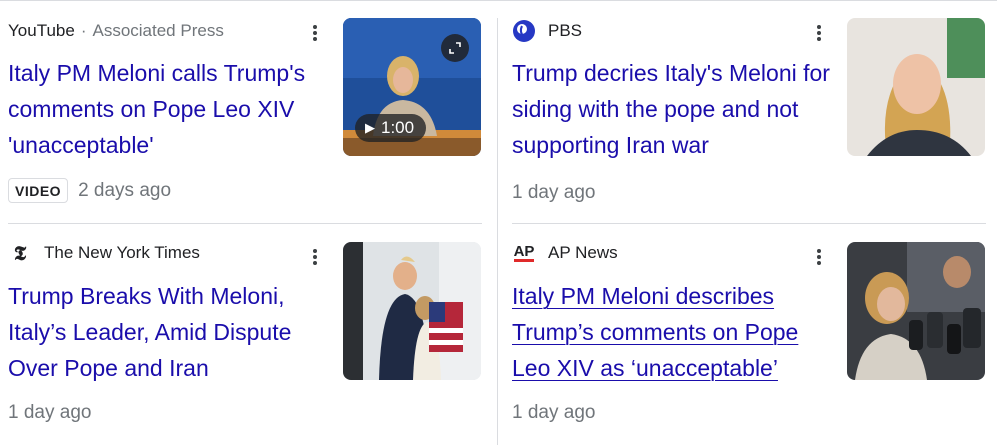 The height and width of the screenshot is (445, 997). What do you see at coordinates (158, 30) in the screenshot?
I see `publisher-name: Associated Press` at bounding box center [158, 30].